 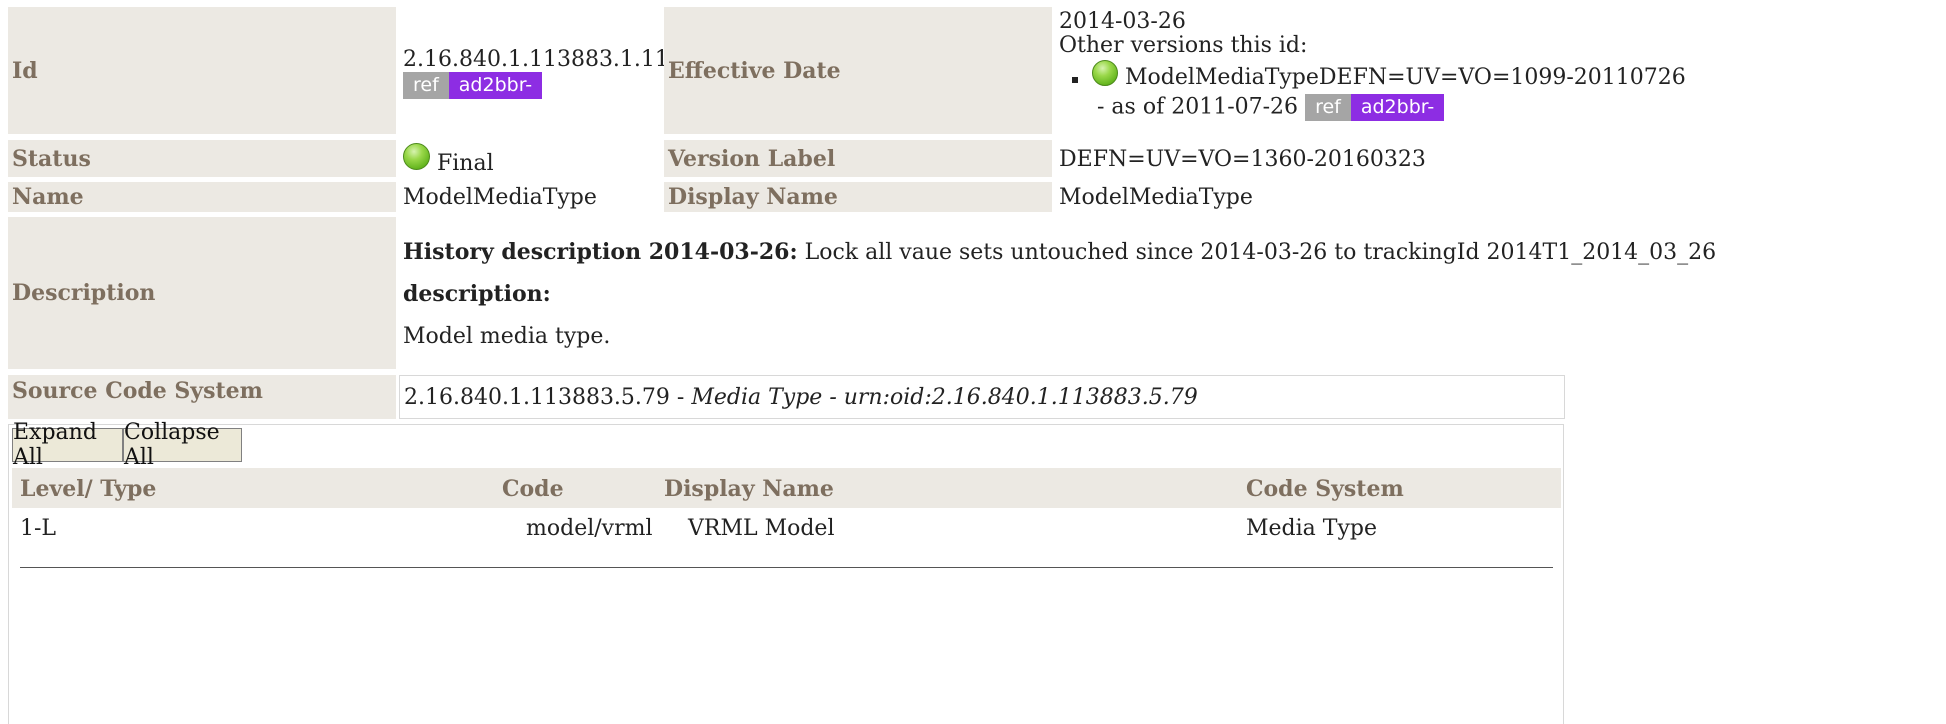 What do you see at coordinates (500, 197) in the screenshot?
I see `name-value: ModelMediaType` at bounding box center [500, 197].